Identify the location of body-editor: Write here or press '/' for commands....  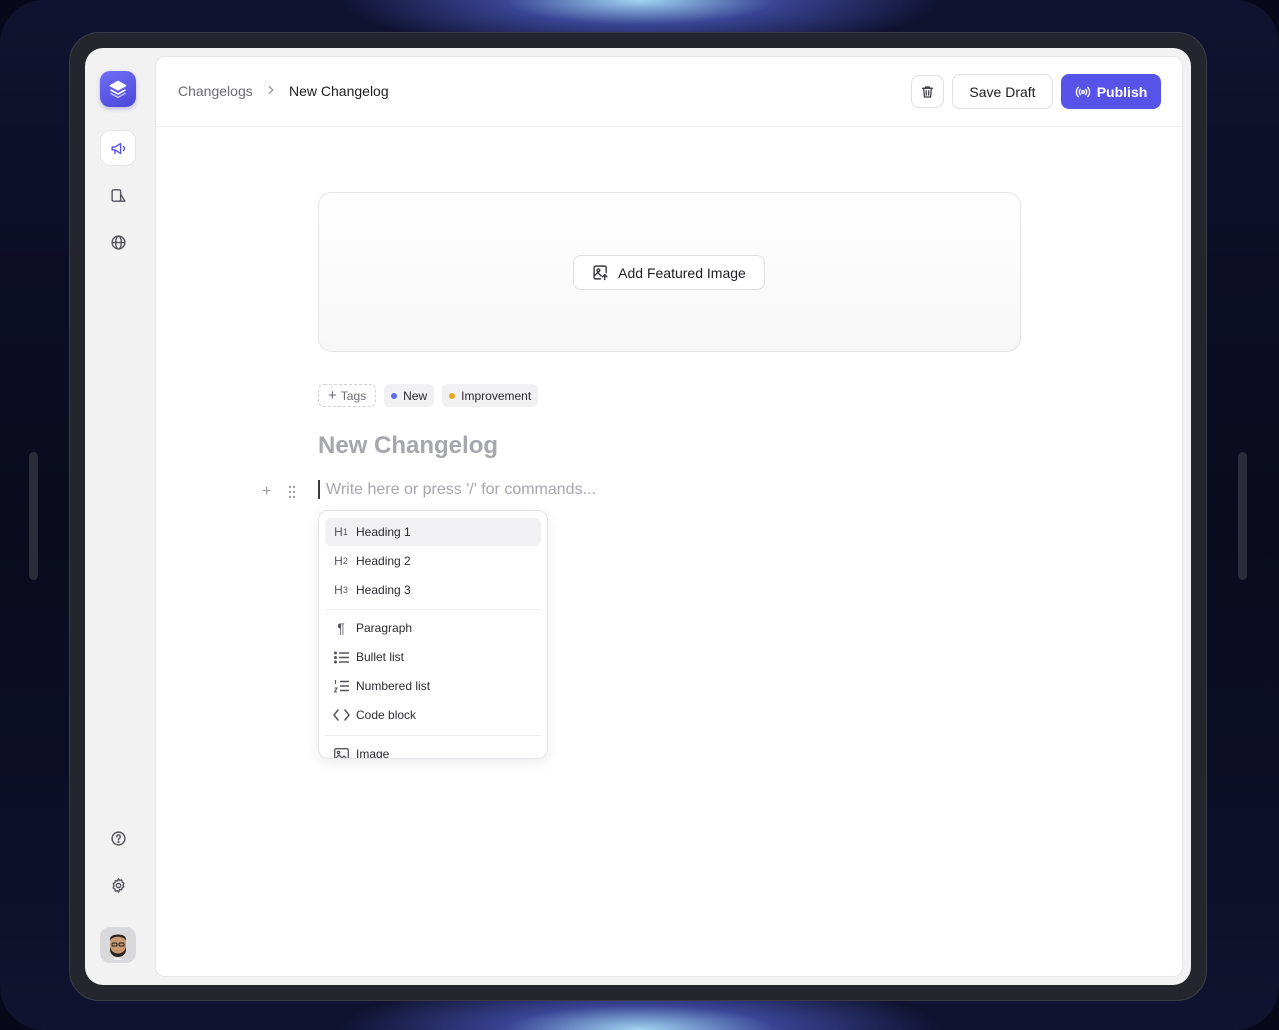
(461, 490).